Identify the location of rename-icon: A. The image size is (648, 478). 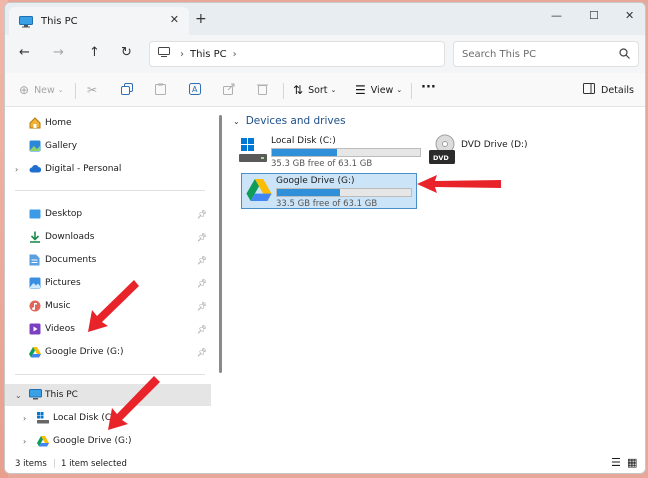
(195, 90).